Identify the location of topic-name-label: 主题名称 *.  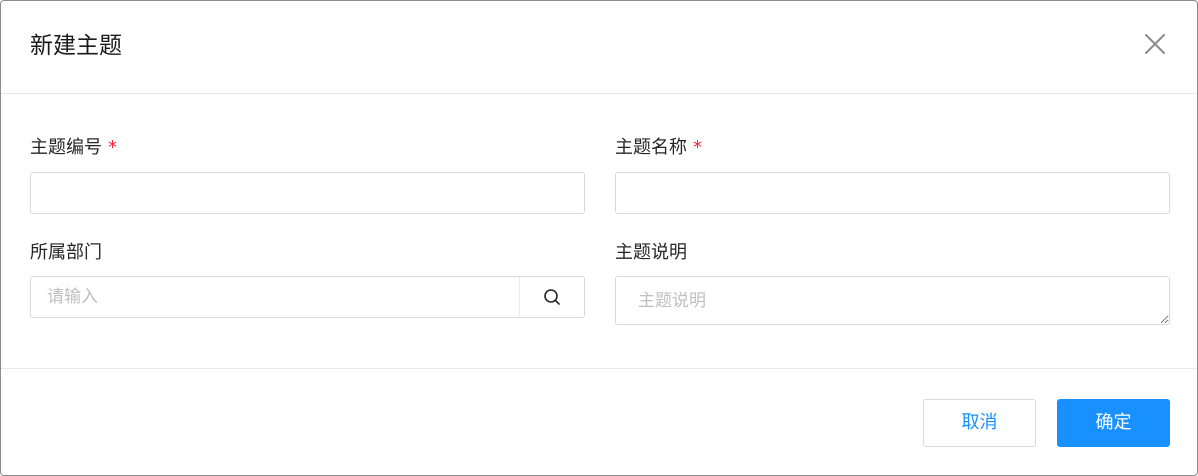
(658, 148).